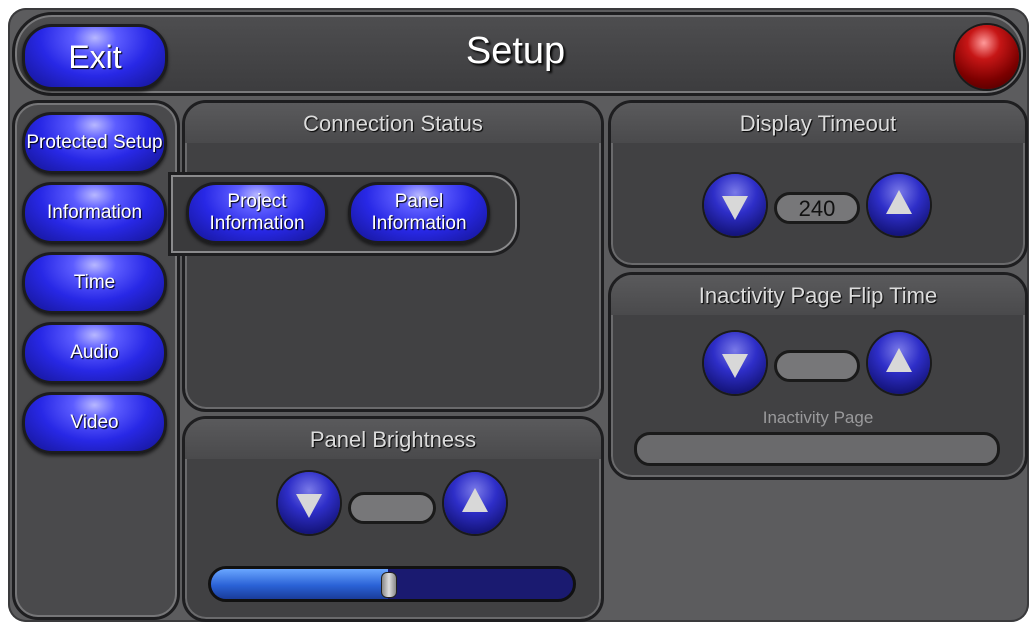 The image size is (1031, 622). What do you see at coordinates (94, 353) in the screenshot?
I see `sidebar-item-audio: Audio` at bounding box center [94, 353].